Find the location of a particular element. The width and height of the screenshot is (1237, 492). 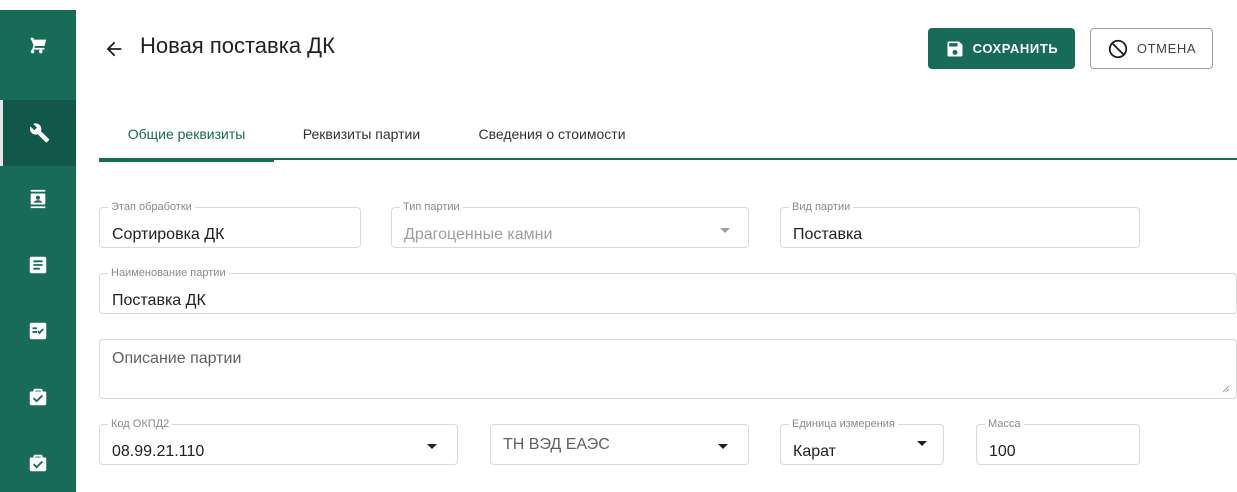

tab-general: Общие реквизиты is located at coordinates (186, 135).